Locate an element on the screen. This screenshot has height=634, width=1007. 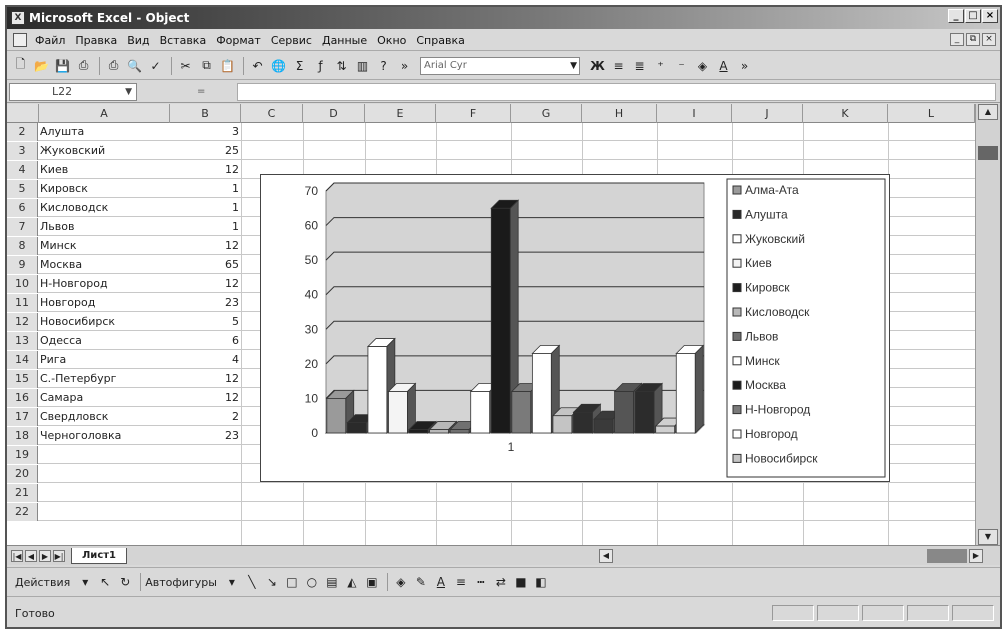
cut-icon: ✂ is located at coordinates (185, 65).